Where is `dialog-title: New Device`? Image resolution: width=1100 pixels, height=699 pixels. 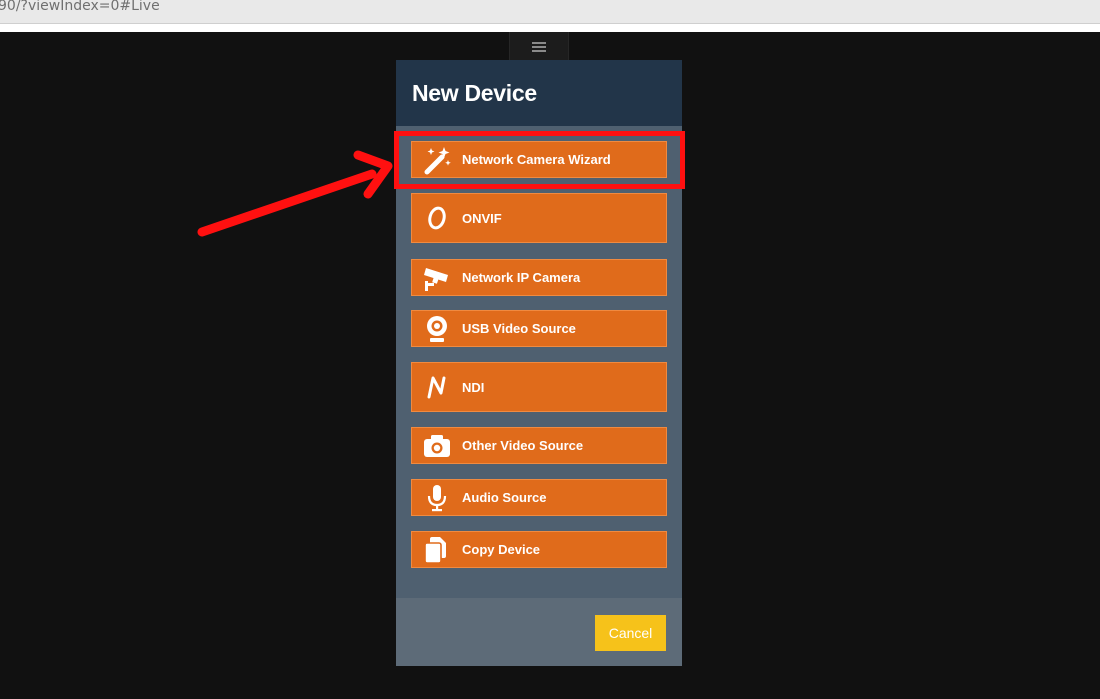
dialog-title: New Device is located at coordinates (474, 93).